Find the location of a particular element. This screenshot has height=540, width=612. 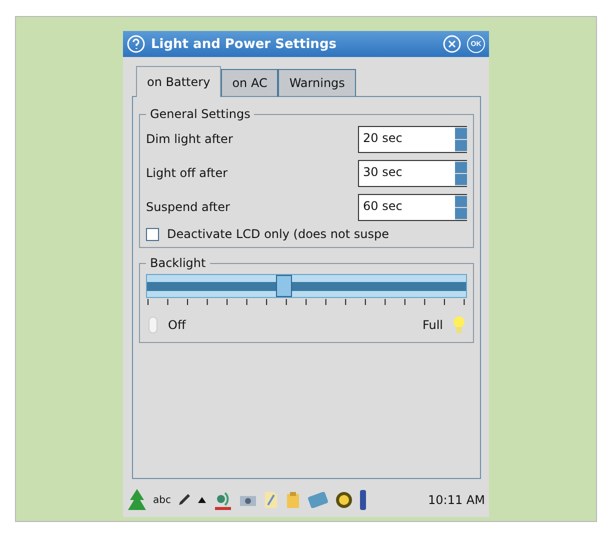

card-icon is located at coordinates (317, 500).